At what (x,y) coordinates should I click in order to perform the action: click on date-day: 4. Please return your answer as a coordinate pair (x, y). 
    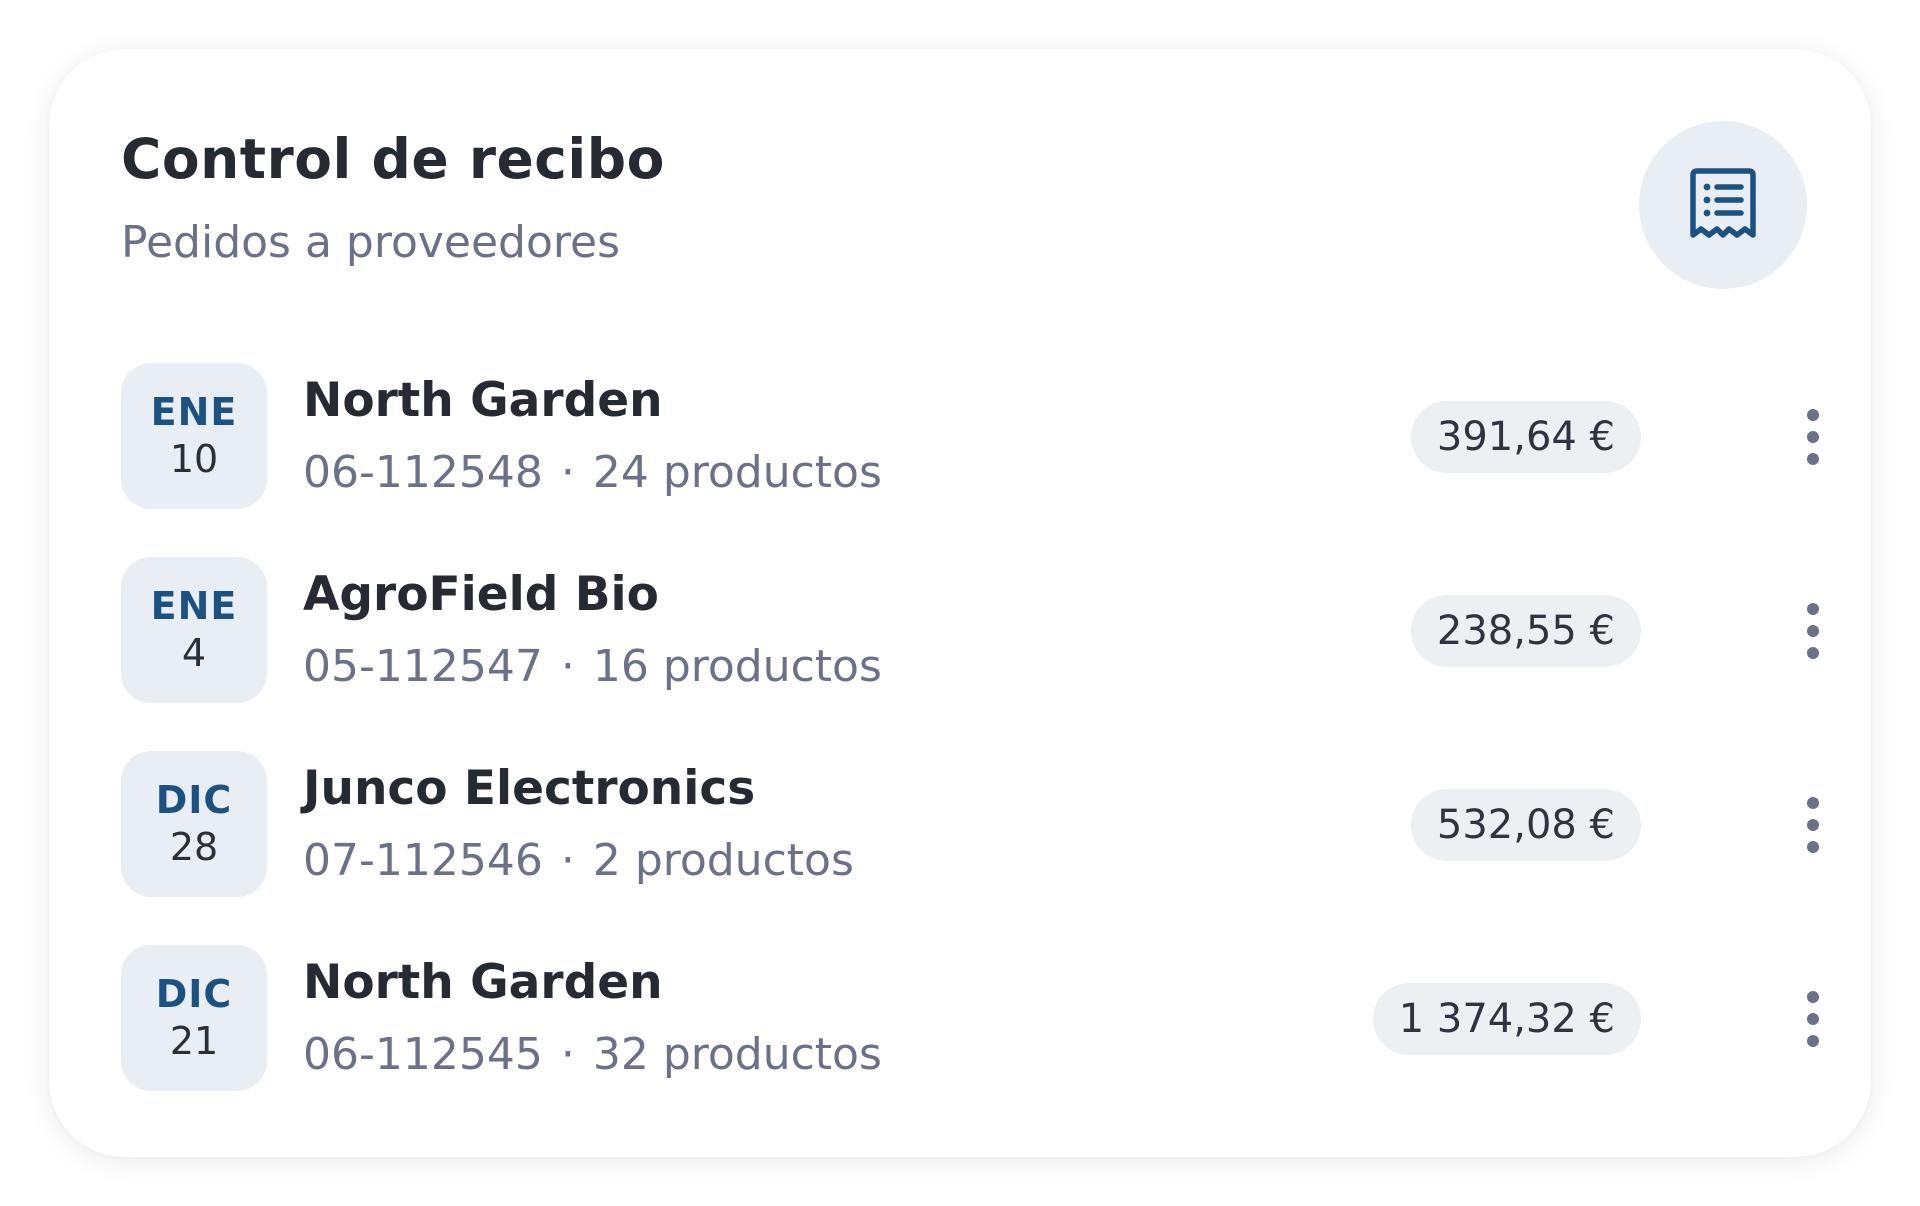
    Looking at the image, I should click on (194, 653).